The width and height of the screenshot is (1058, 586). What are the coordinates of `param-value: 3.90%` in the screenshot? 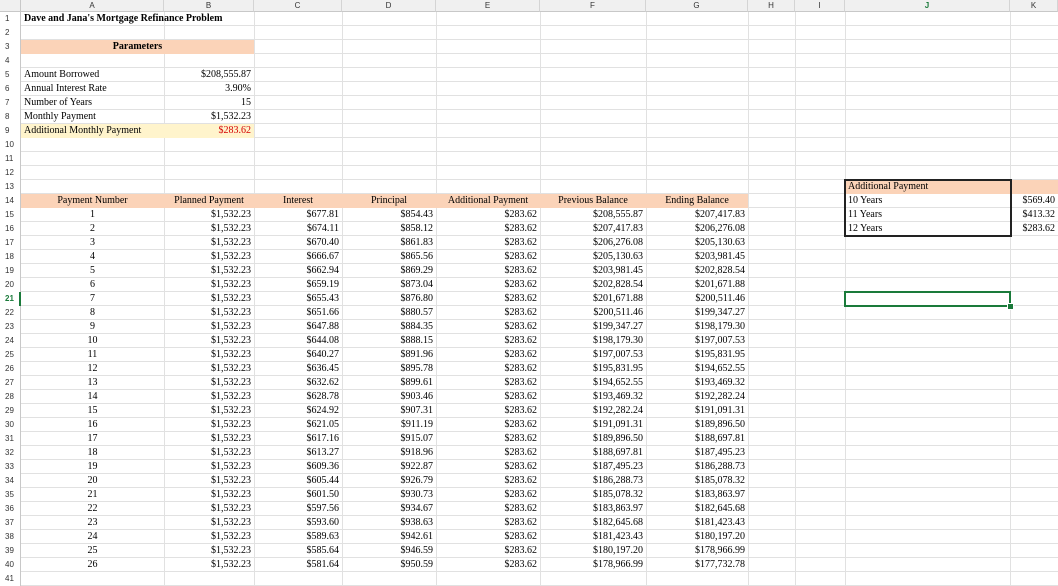 It's located at (209, 89).